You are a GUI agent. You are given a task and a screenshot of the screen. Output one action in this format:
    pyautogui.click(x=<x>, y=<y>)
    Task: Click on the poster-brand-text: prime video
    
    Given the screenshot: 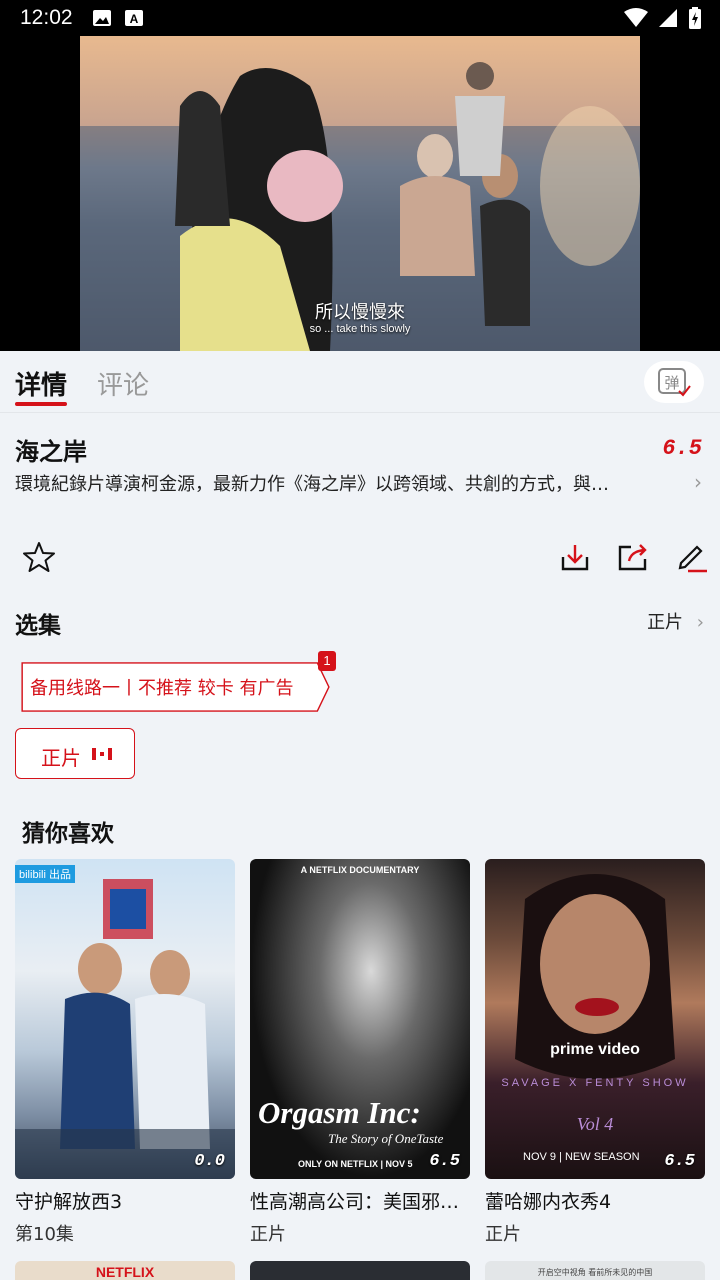 What is the action you would take?
    pyautogui.click(x=595, y=1049)
    